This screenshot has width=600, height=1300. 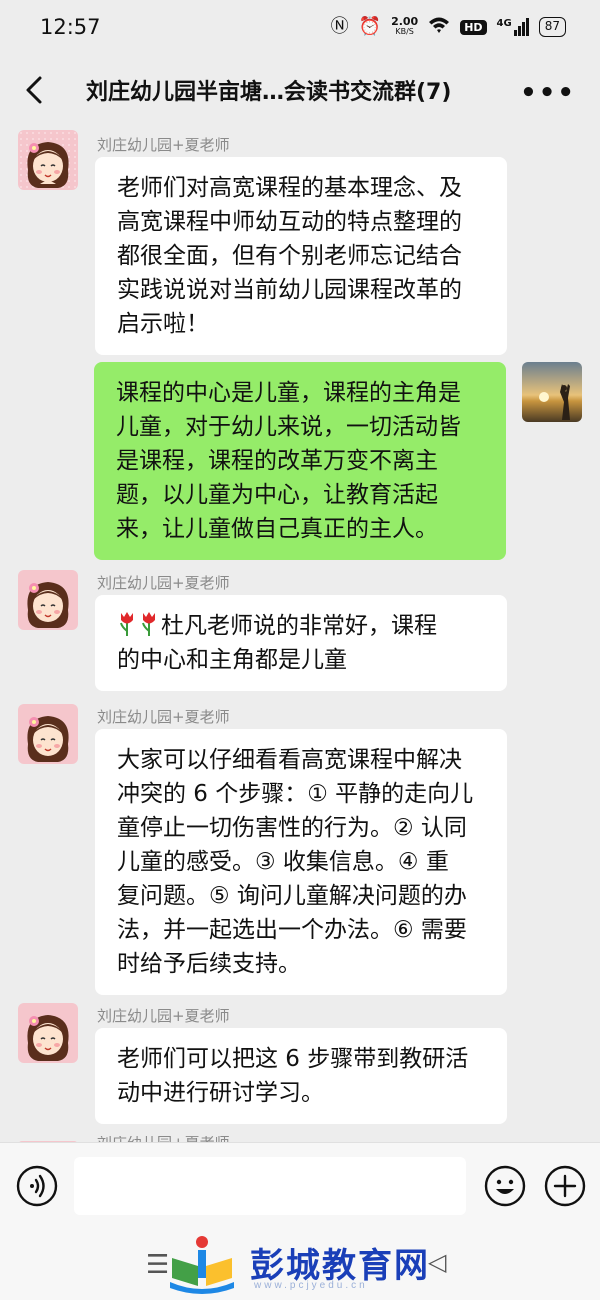 What do you see at coordinates (301, 1076) in the screenshot?
I see `message-bubble: 老师们可以把这 6 步骤带到教研活 动中进行研讨学习。` at bounding box center [301, 1076].